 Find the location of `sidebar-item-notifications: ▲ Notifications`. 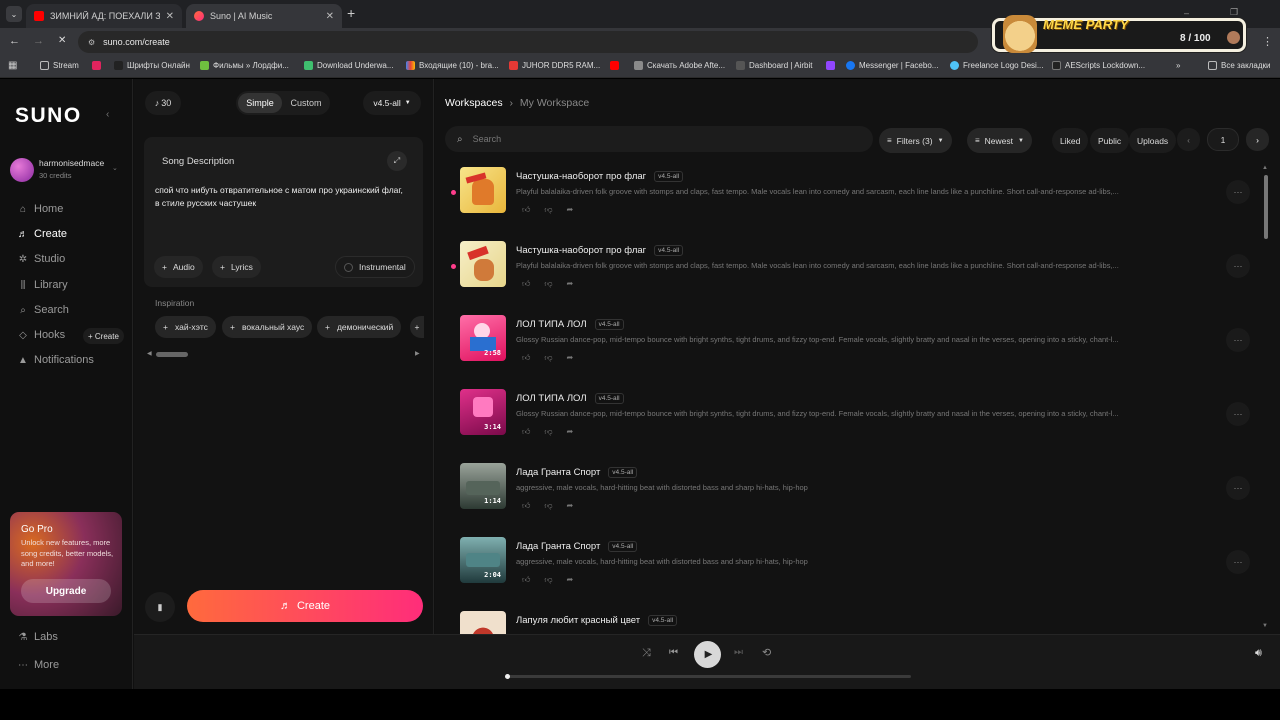

sidebar-item-notifications: ▲ Notifications is located at coordinates (56, 360).